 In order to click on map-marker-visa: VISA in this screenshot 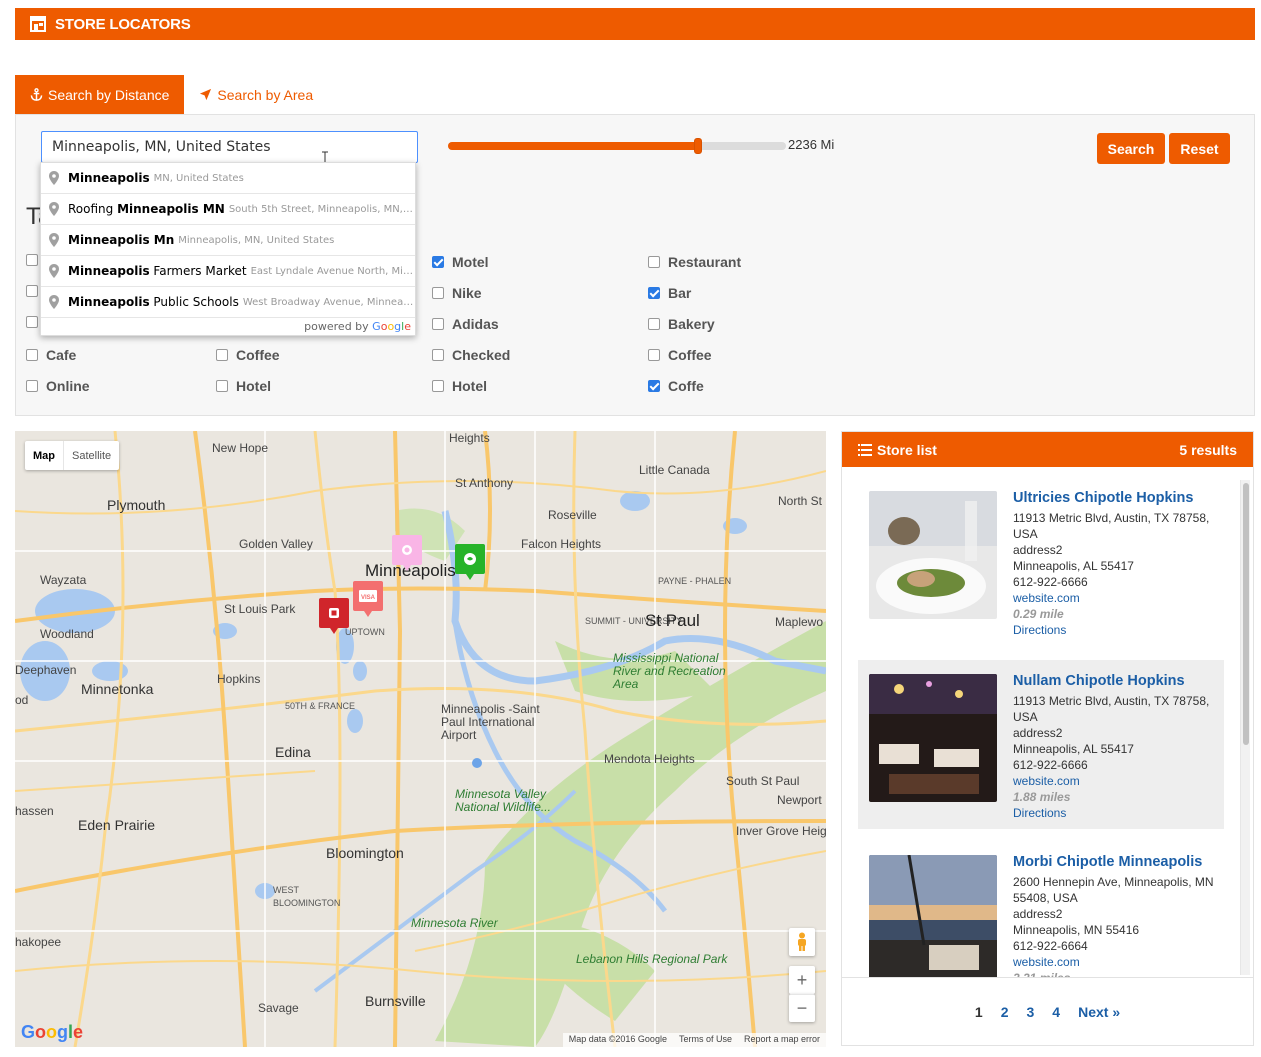, I will do `click(368, 599)`.